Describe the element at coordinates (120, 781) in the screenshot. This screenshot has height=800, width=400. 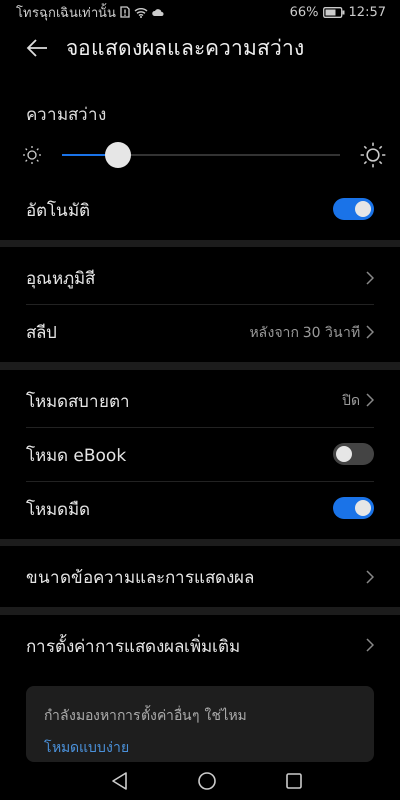
I see `back-nav-icon` at that location.